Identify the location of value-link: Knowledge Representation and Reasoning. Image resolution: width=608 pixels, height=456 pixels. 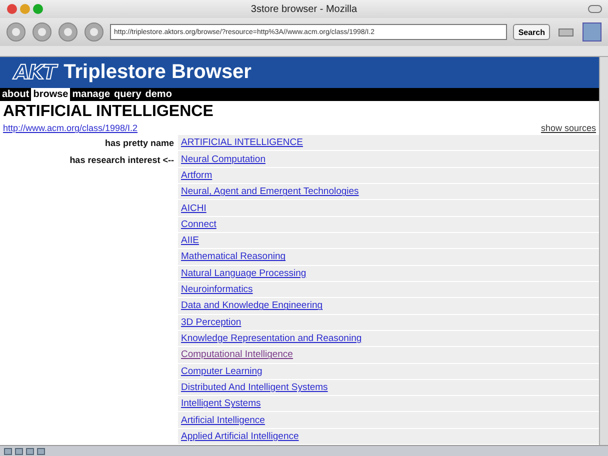
(271, 338).